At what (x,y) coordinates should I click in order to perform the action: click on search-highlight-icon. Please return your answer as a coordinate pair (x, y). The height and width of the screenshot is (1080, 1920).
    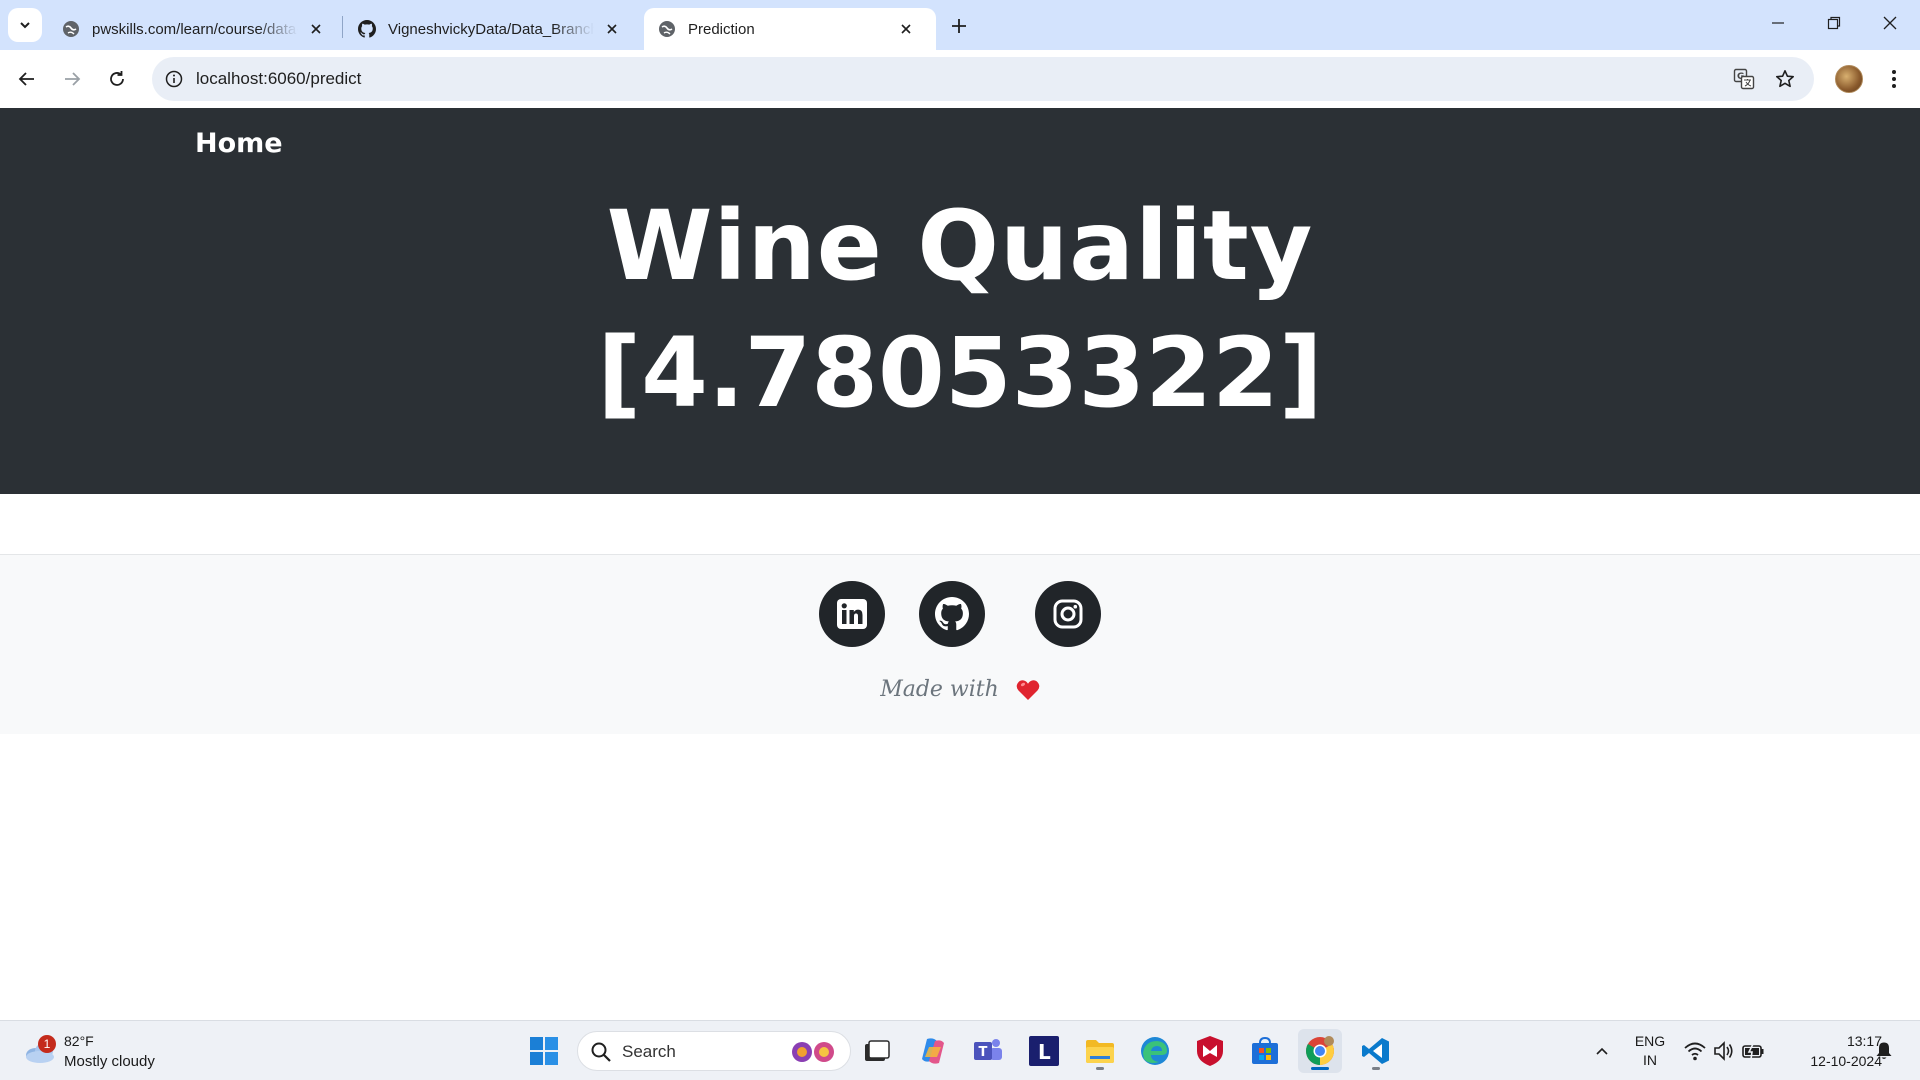
    Looking at the image, I should click on (813, 1052).